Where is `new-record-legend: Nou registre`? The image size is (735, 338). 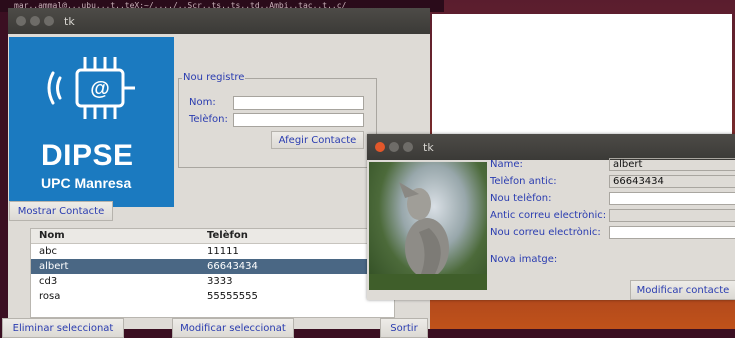
new-record-legend: Nou registre is located at coordinates (214, 77).